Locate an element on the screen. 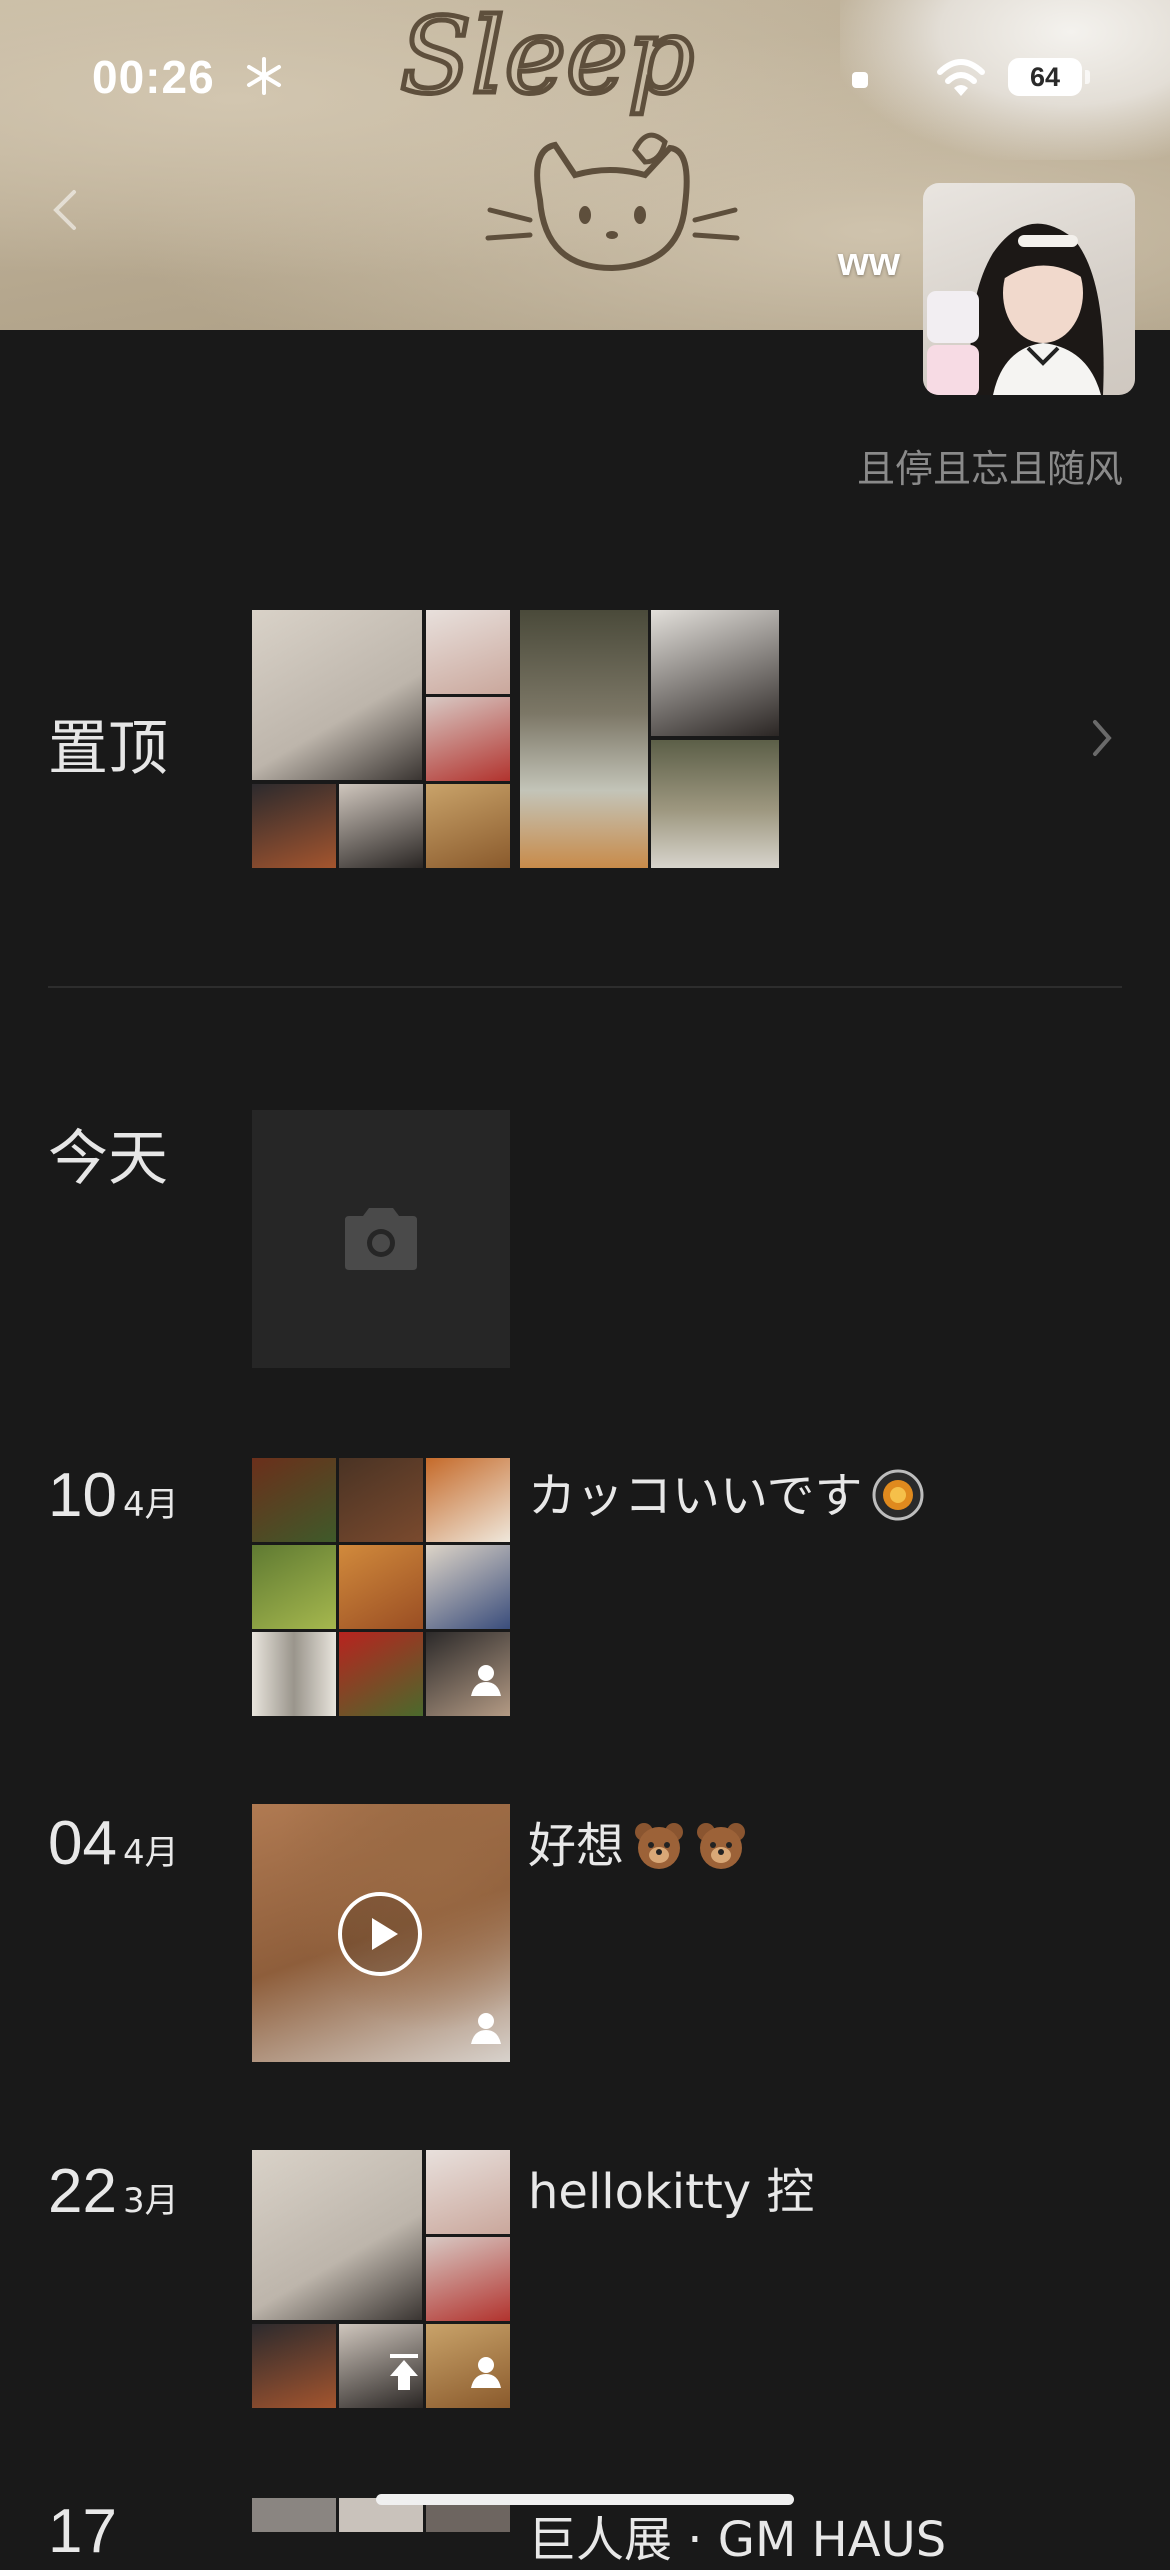 Image resolution: width=1170 pixels, height=2570 pixels. camera-icon is located at coordinates (381, 1239).